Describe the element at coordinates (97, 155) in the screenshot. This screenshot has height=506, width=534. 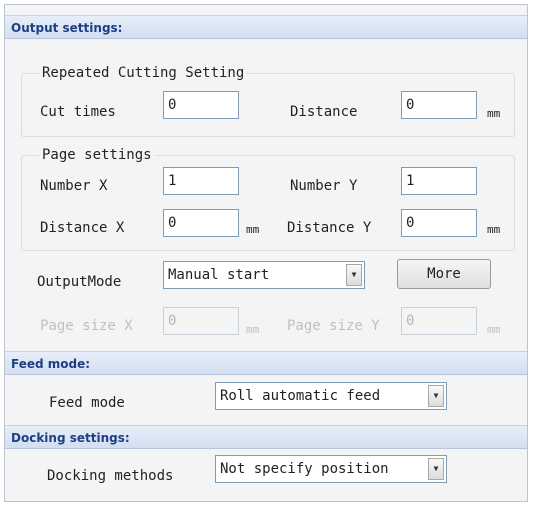
I see `page-settings-title: Page settings` at that location.